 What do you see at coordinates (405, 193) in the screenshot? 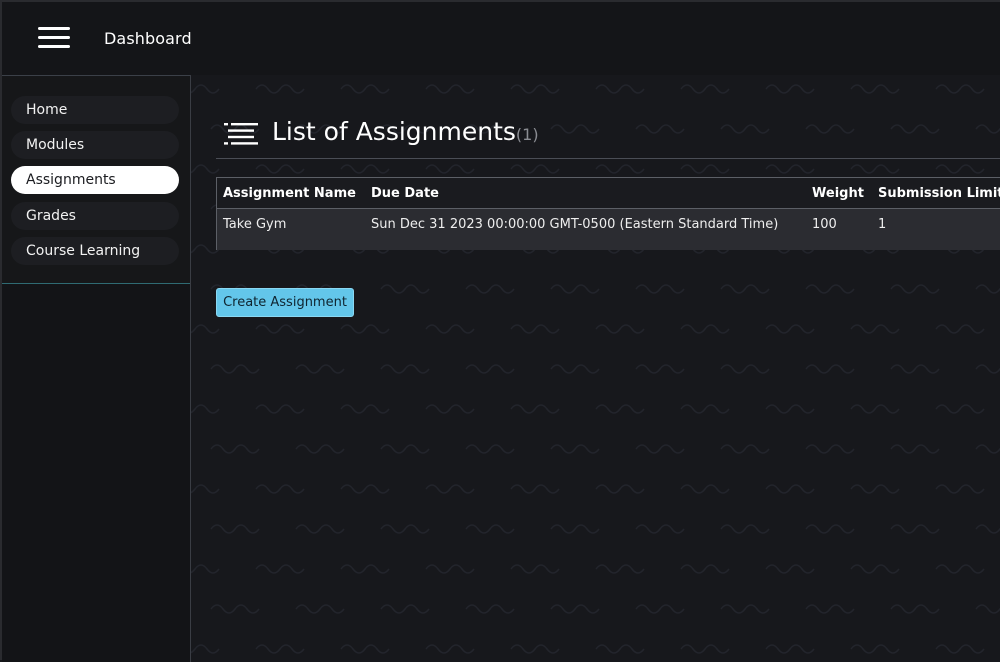
I see `column-header-due-date: Due Date` at bounding box center [405, 193].